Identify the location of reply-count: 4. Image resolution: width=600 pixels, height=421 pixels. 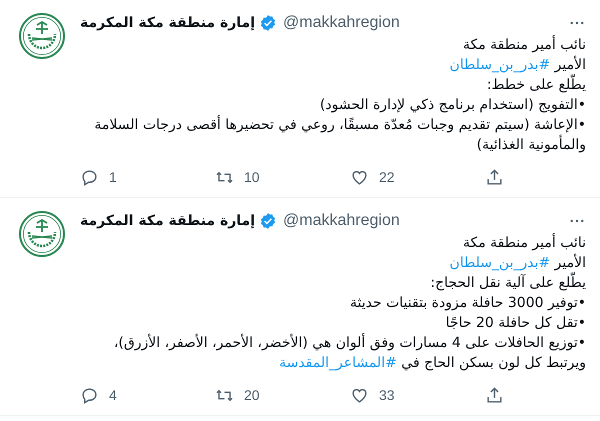
(113, 395).